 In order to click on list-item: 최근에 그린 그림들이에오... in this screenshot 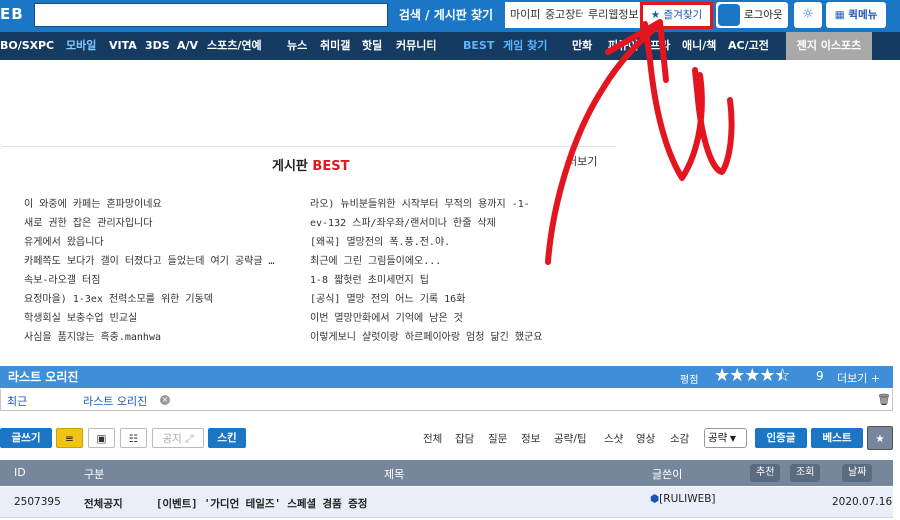, I will do `click(460, 261)`.